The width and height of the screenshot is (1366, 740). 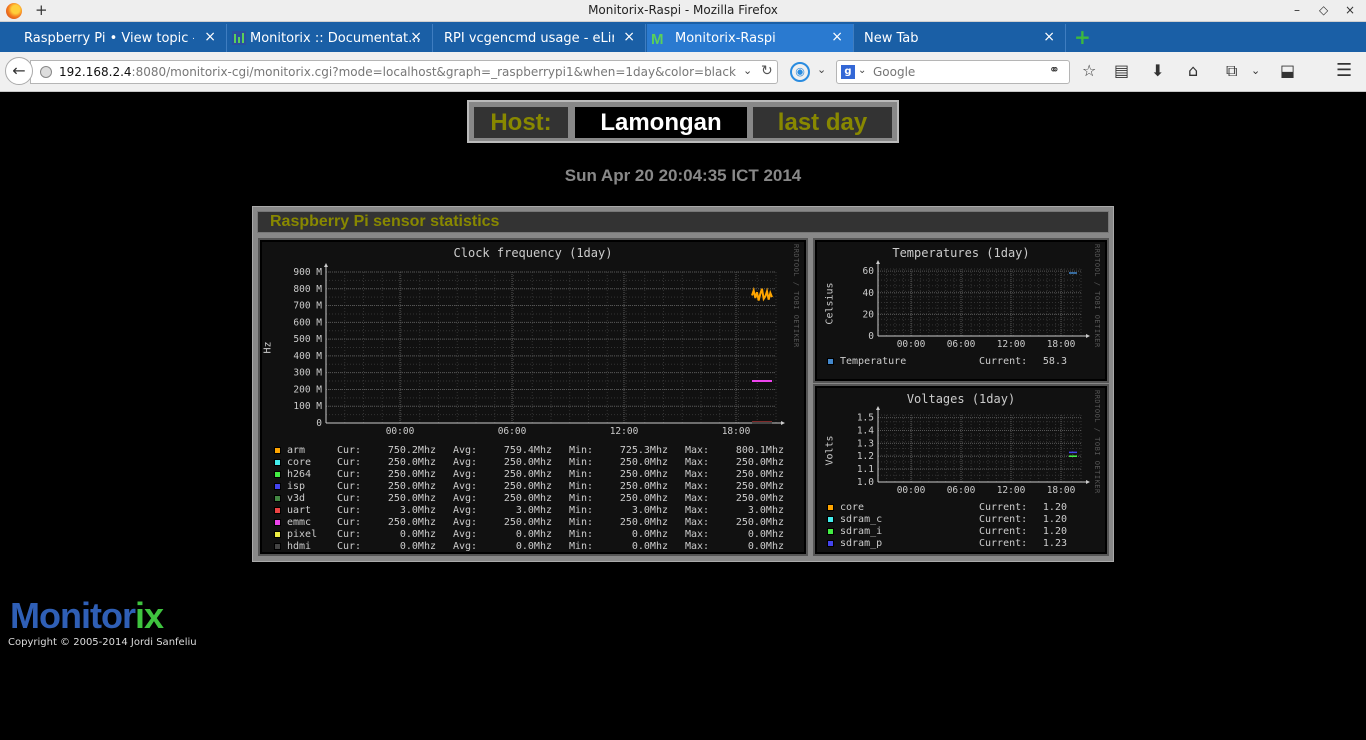 What do you see at coordinates (1344, 71) in the screenshot?
I see `menu-icon: ☰` at bounding box center [1344, 71].